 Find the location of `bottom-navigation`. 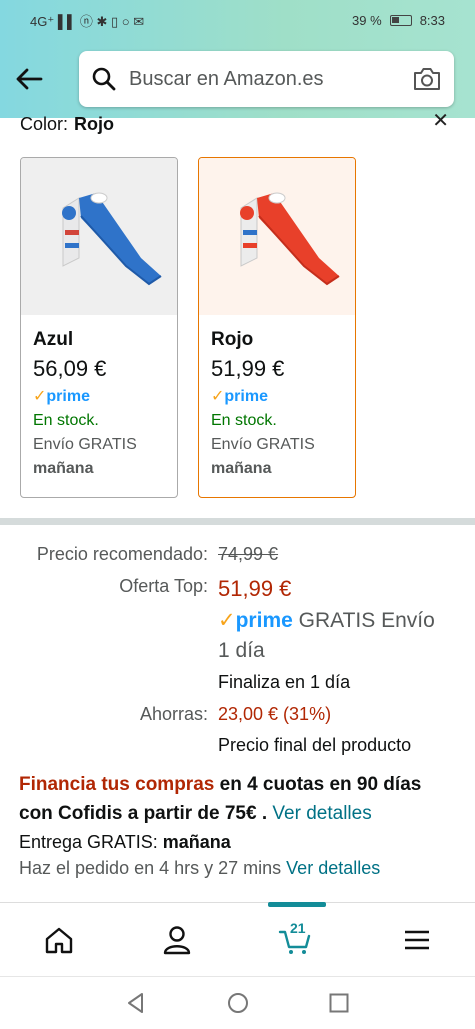

bottom-navigation is located at coordinates (237, 939).